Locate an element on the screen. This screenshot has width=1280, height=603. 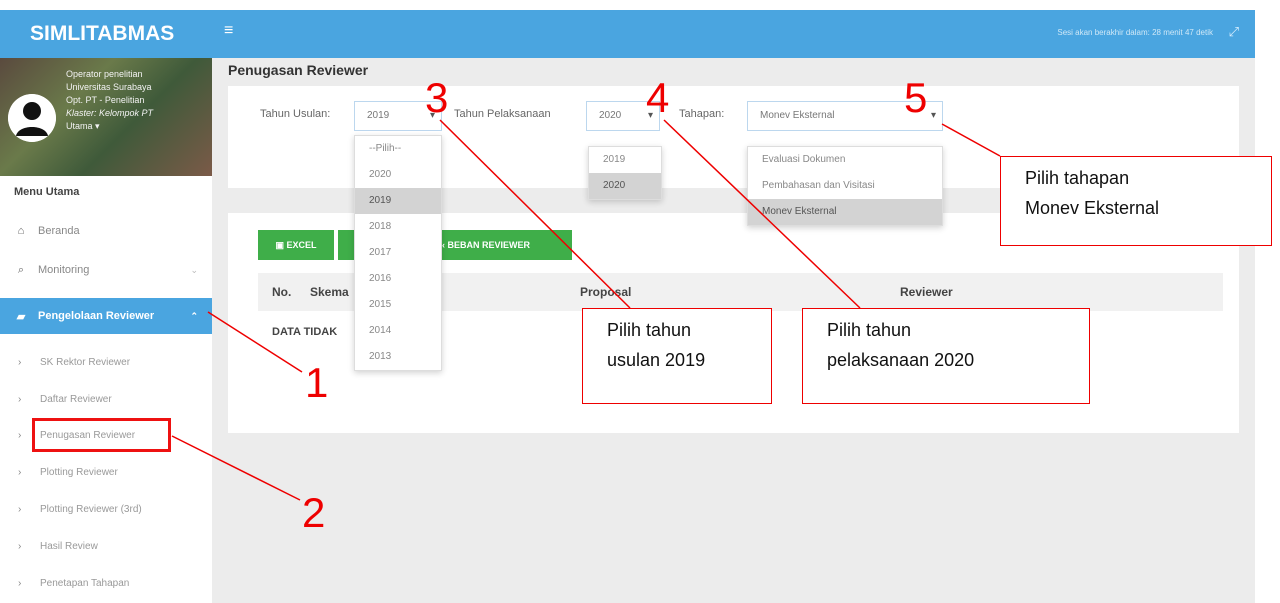
user-role: Operator penelitian is located at coordinates (104, 74).